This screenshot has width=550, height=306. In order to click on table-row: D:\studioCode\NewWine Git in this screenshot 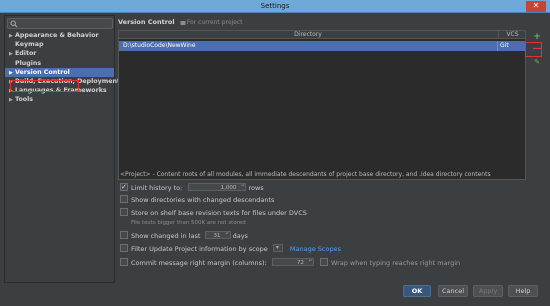, I will do `click(322, 46)`.